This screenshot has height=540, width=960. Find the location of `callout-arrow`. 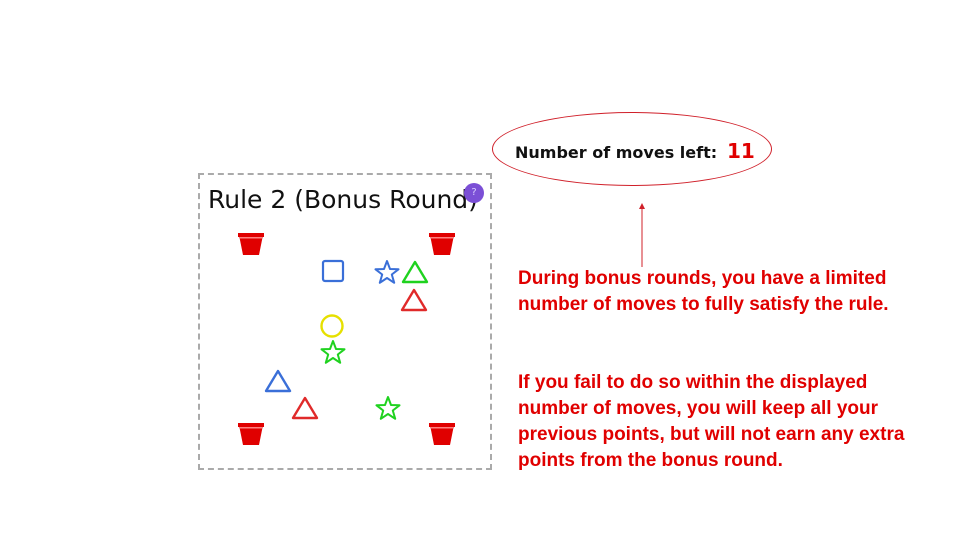

callout-arrow is located at coordinates (642, 238).